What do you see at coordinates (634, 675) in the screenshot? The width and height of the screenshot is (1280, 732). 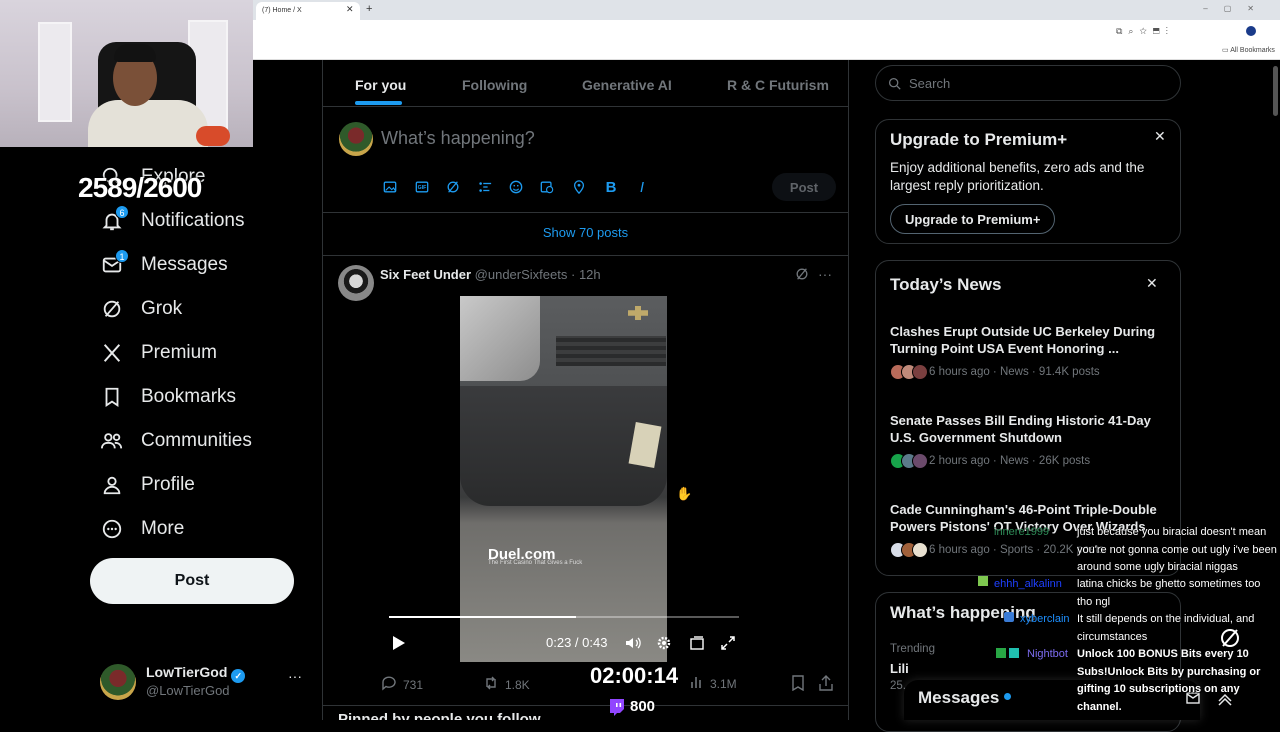 I see `stream-timer: 02:00:14` at bounding box center [634, 675].